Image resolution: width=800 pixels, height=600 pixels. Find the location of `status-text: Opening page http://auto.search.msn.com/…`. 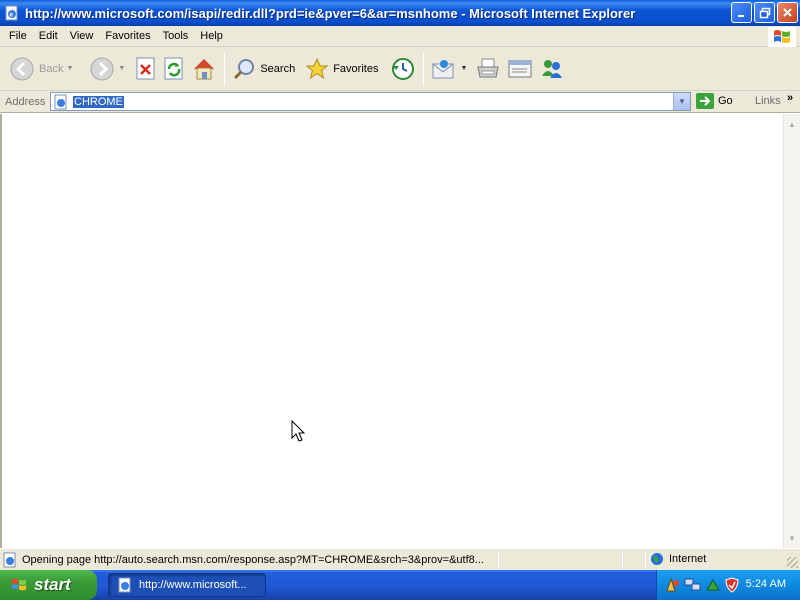

status-text: Opening page http://auto.search.msn.com/… is located at coordinates (253, 560).